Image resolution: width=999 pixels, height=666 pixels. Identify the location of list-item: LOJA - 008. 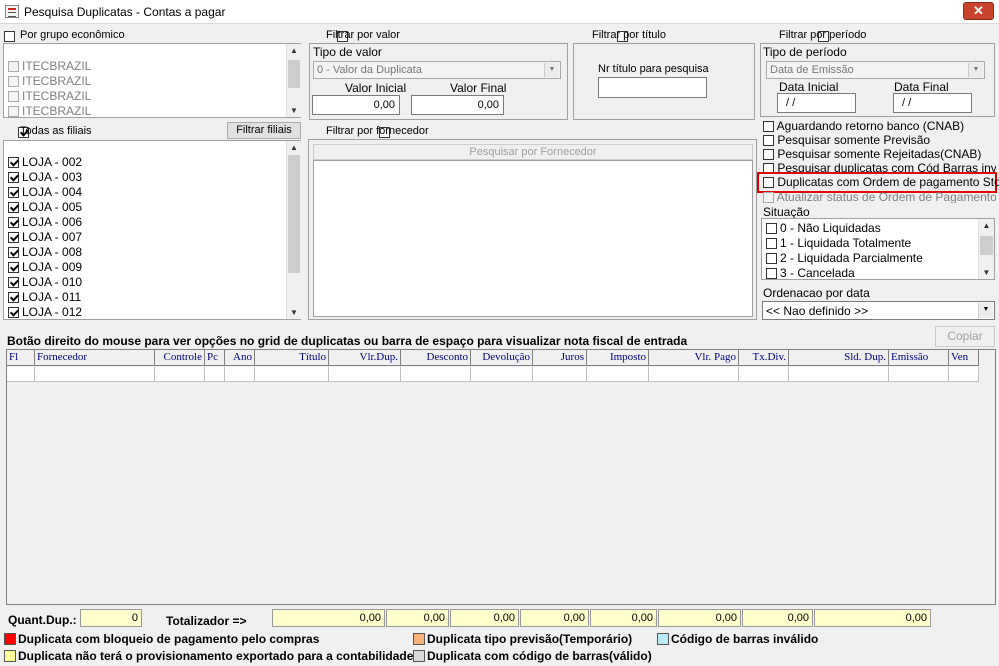
(45, 252).